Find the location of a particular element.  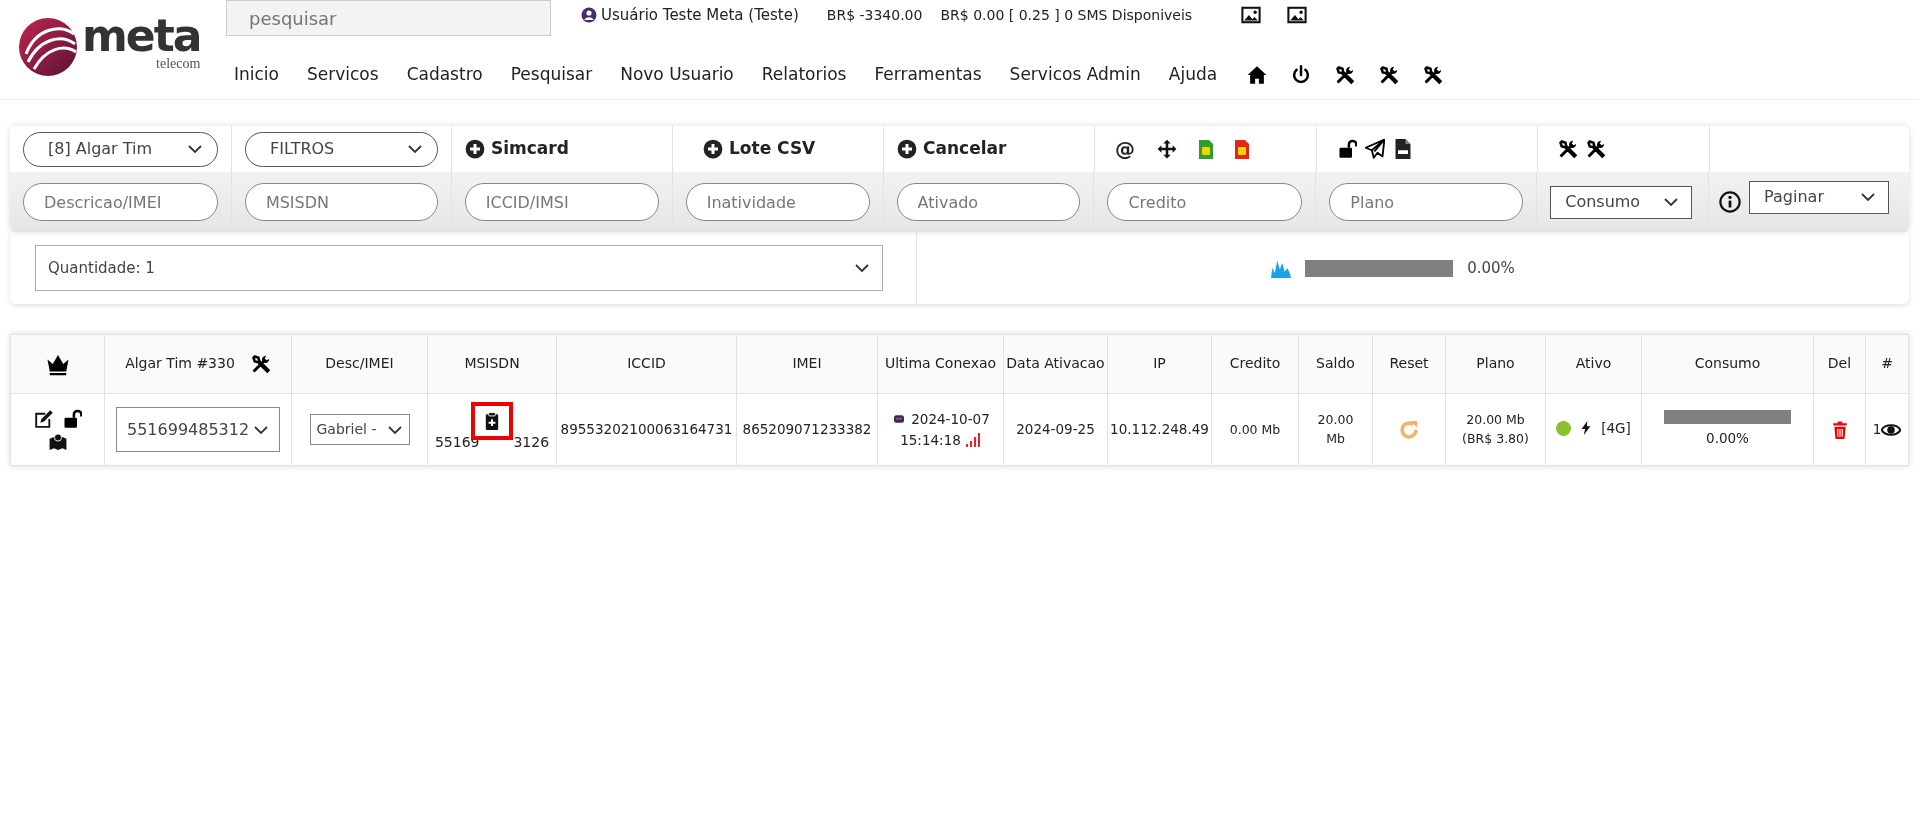

table-cell: 865209071233382 is located at coordinates (807, 429).